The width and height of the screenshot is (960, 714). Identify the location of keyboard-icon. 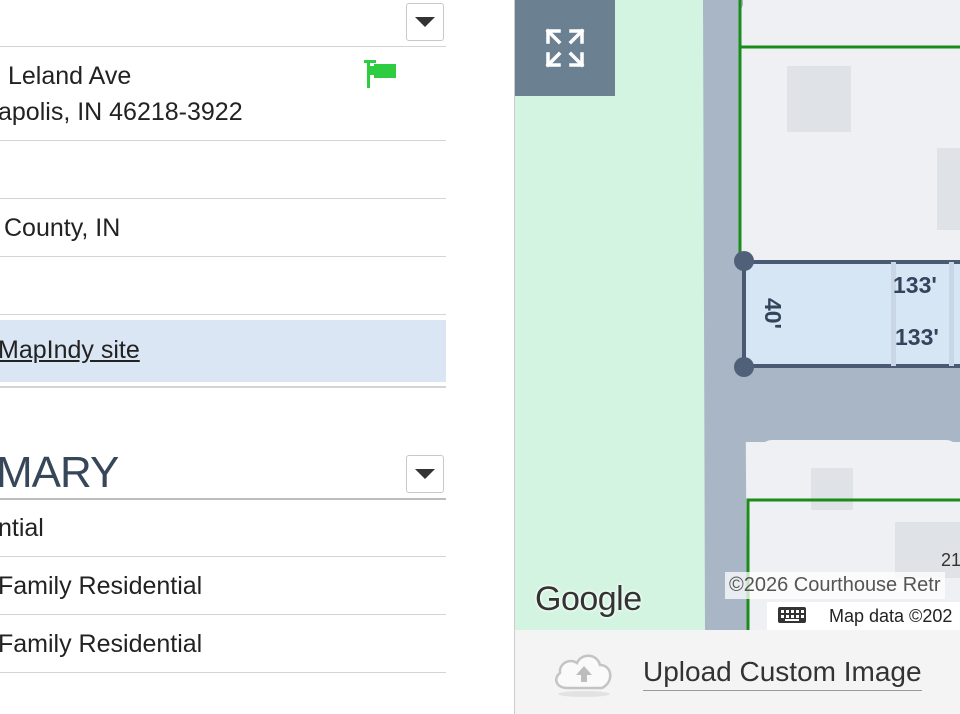
(792, 615).